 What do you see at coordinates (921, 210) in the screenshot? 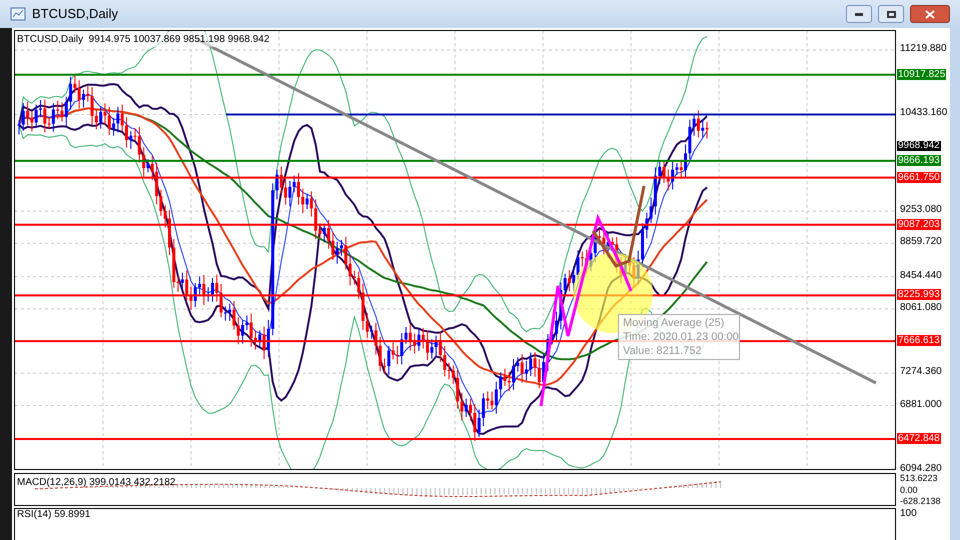
I see `price-axis-label: 9253.080` at bounding box center [921, 210].